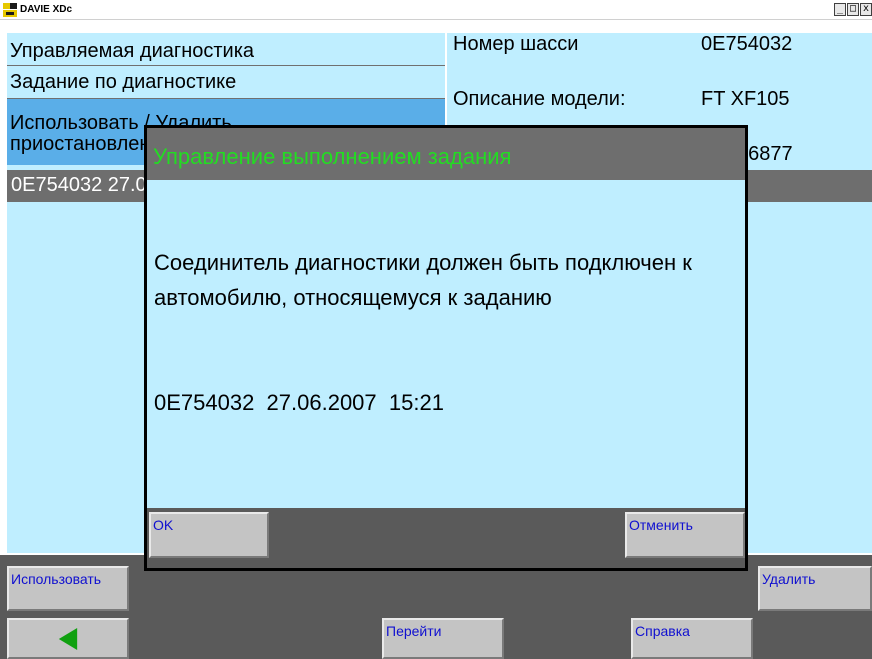  Describe the element at coordinates (662, 631) in the screenshot. I see `help-button-label: Справка` at that location.